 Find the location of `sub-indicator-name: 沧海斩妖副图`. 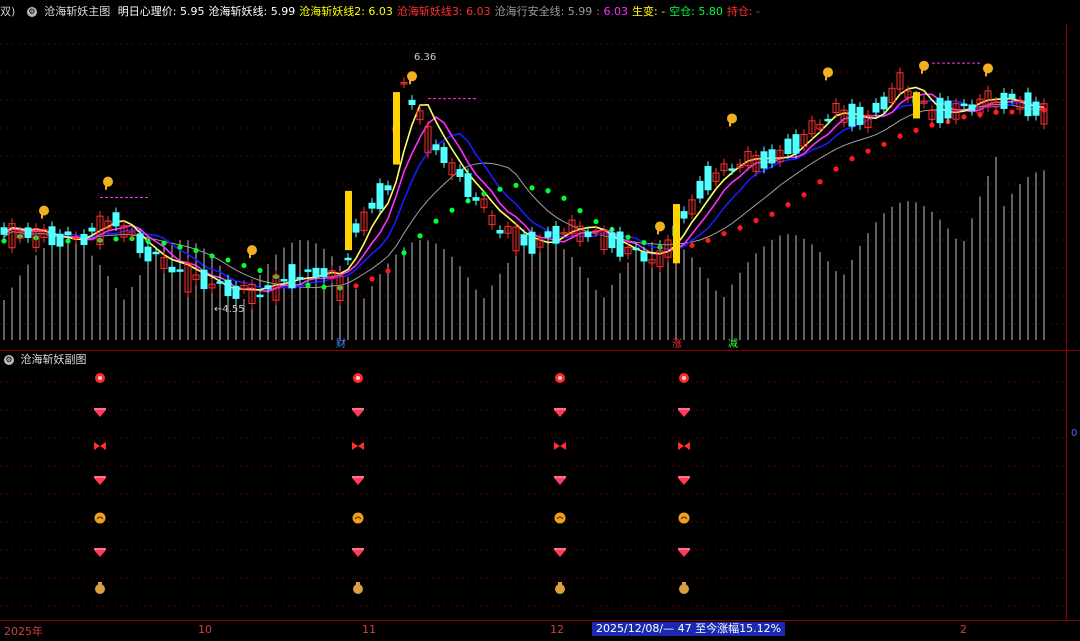

sub-indicator-name: 沧海斩妖副图 is located at coordinates (54, 359).